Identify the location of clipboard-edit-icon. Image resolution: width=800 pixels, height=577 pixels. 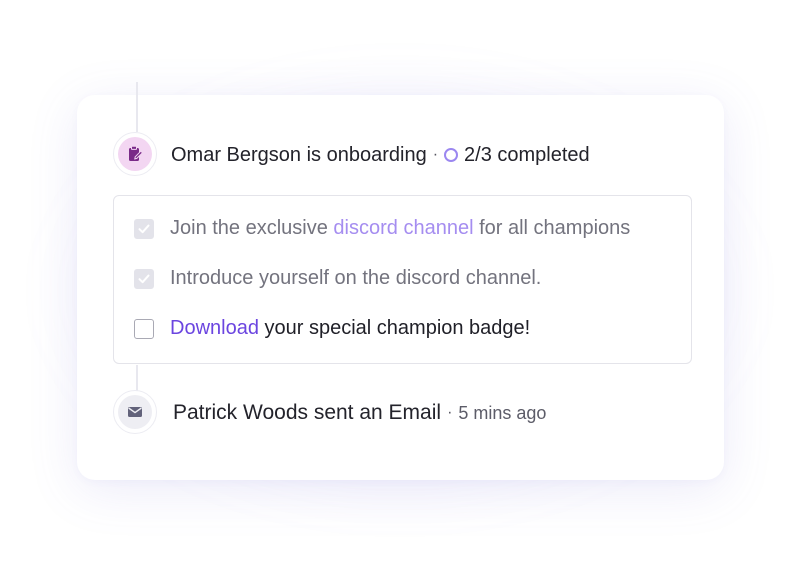
(136, 153).